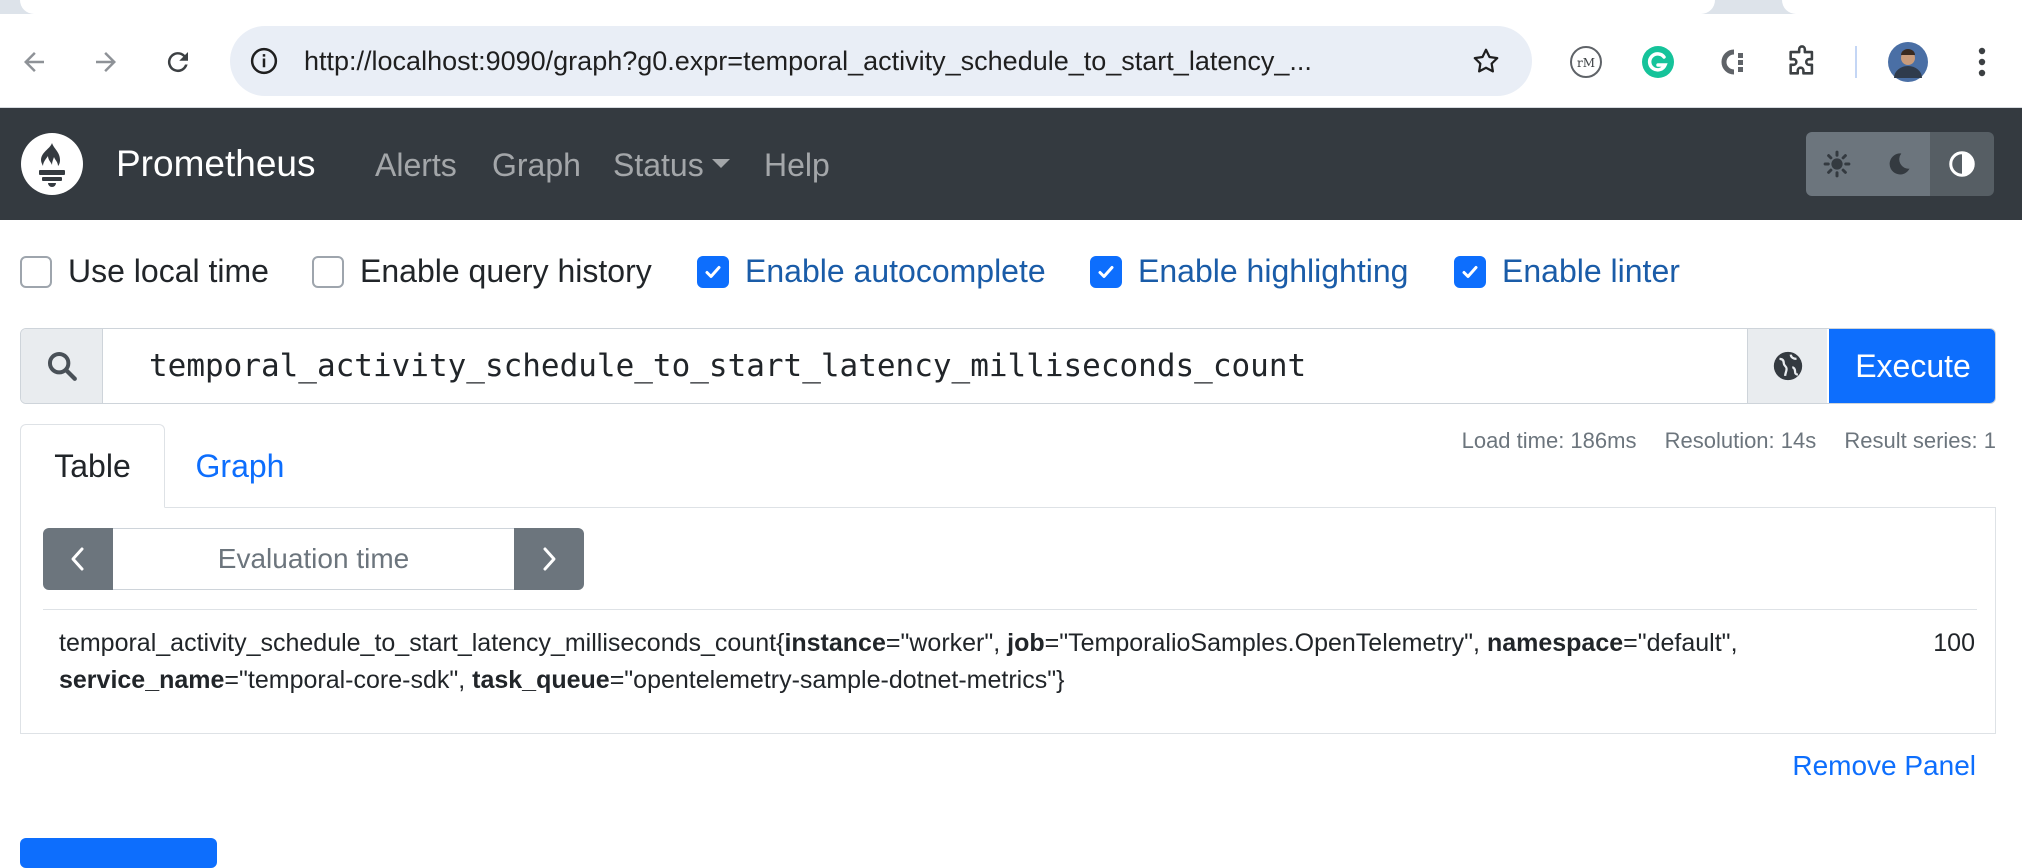 The image size is (2022, 868). What do you see at coordinates (92, 466) in the screenshot?
I see `tab-table: Table` at bounding box center [92, 466].